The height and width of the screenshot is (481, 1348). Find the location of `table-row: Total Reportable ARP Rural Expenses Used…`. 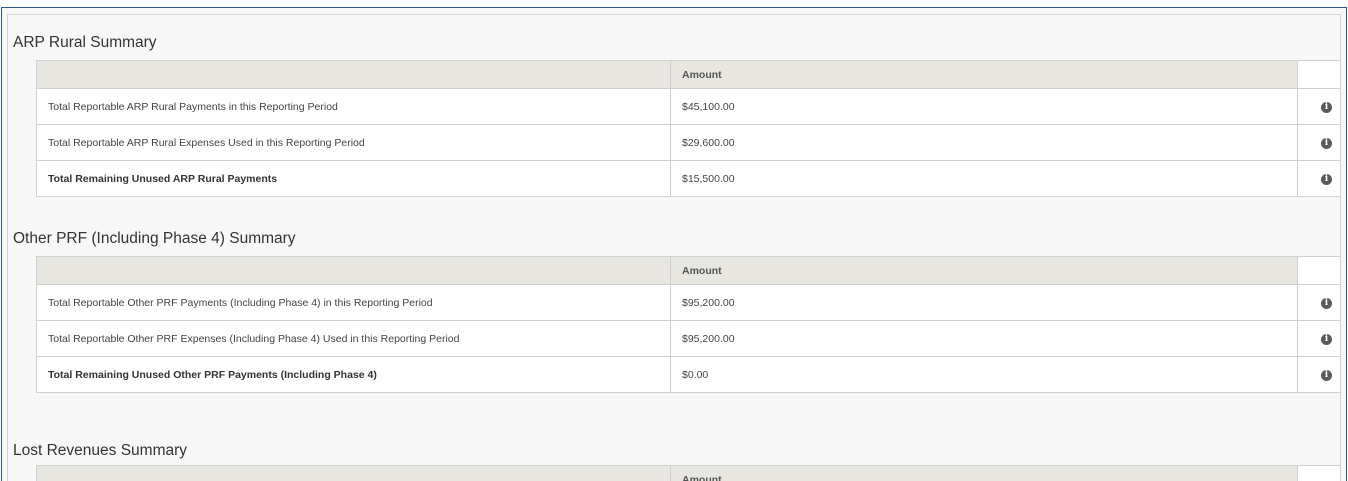

table-row: Total Reportable ARP Rural Expenses Used… is located at coordinates (688, 142).